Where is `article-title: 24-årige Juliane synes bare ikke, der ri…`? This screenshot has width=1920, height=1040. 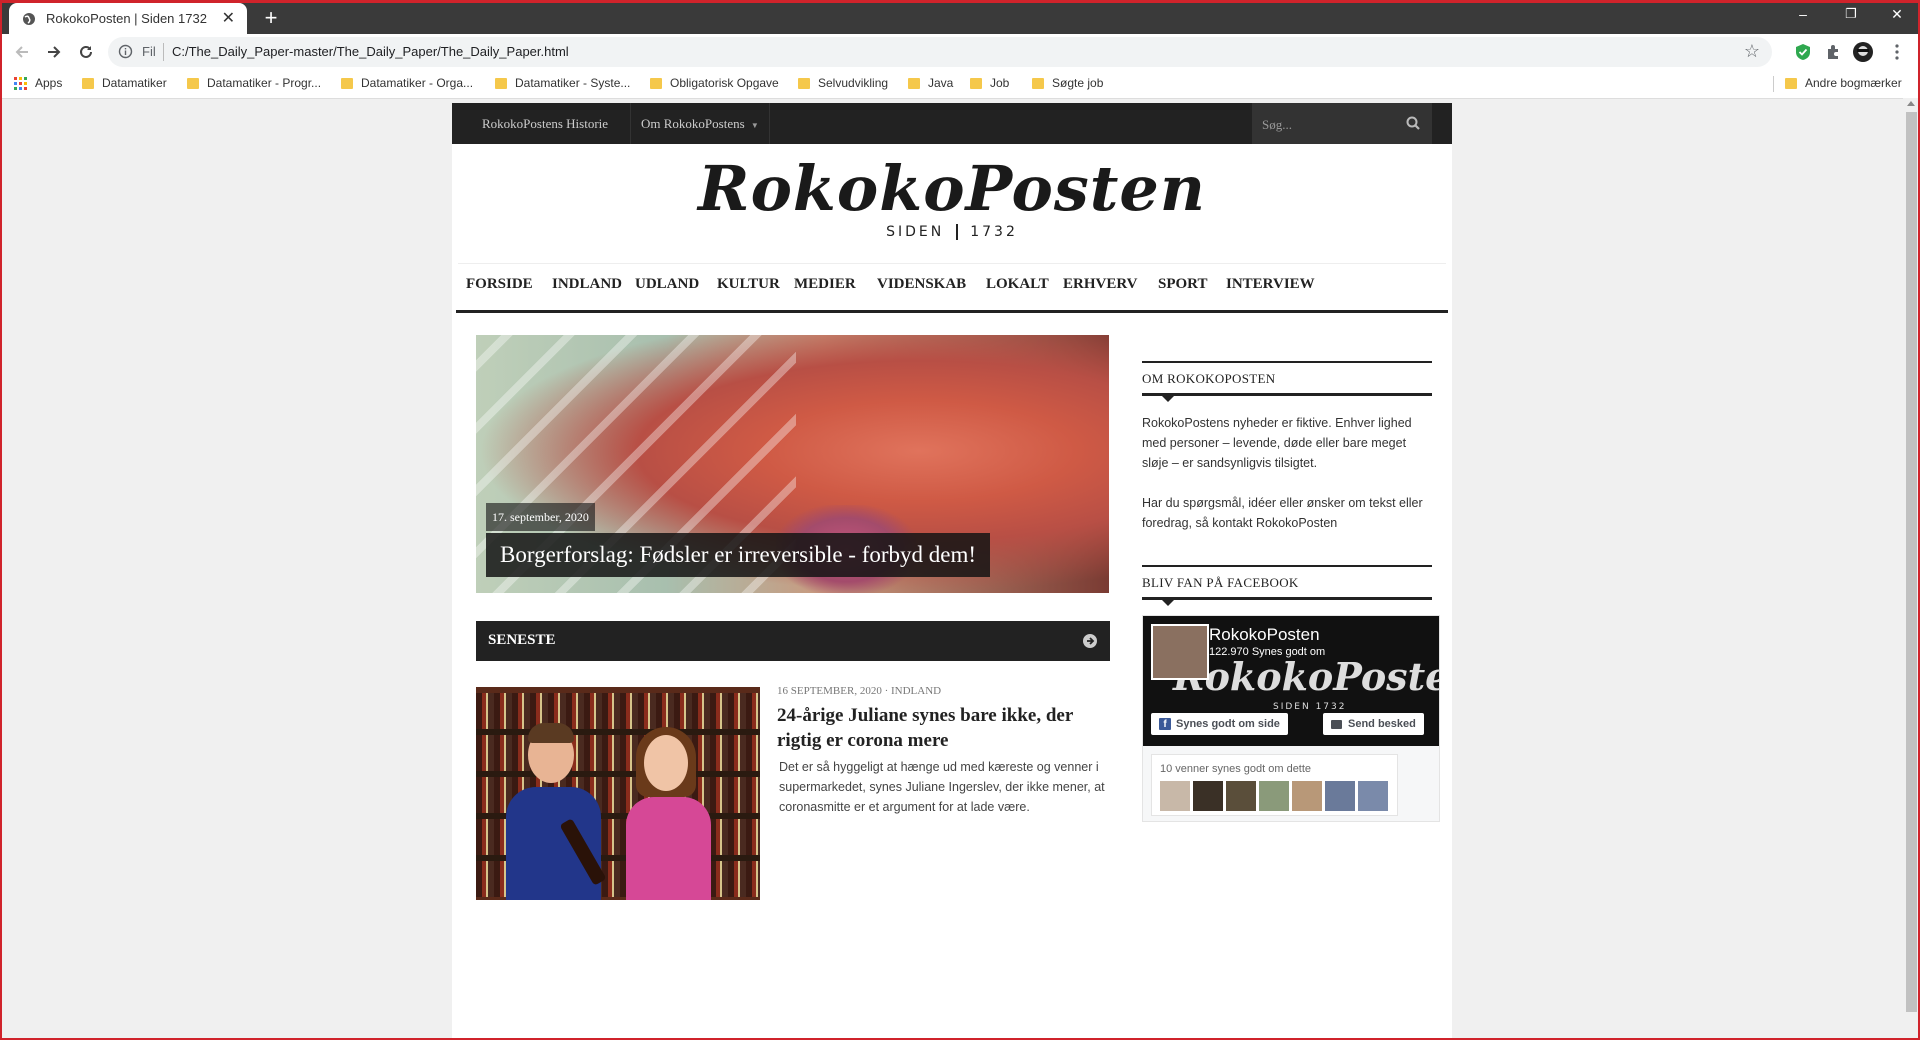 article-title: 24-årige Juliane synes bare ikke, der ri… is located at coordinates (937, 728).